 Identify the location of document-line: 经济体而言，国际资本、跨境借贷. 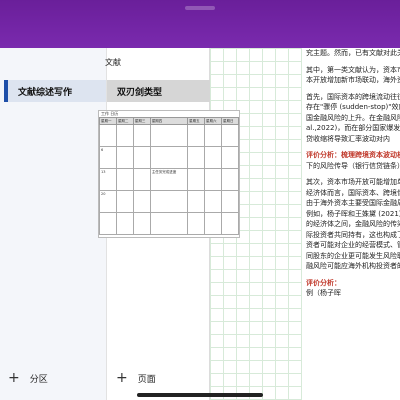
(353, 192).